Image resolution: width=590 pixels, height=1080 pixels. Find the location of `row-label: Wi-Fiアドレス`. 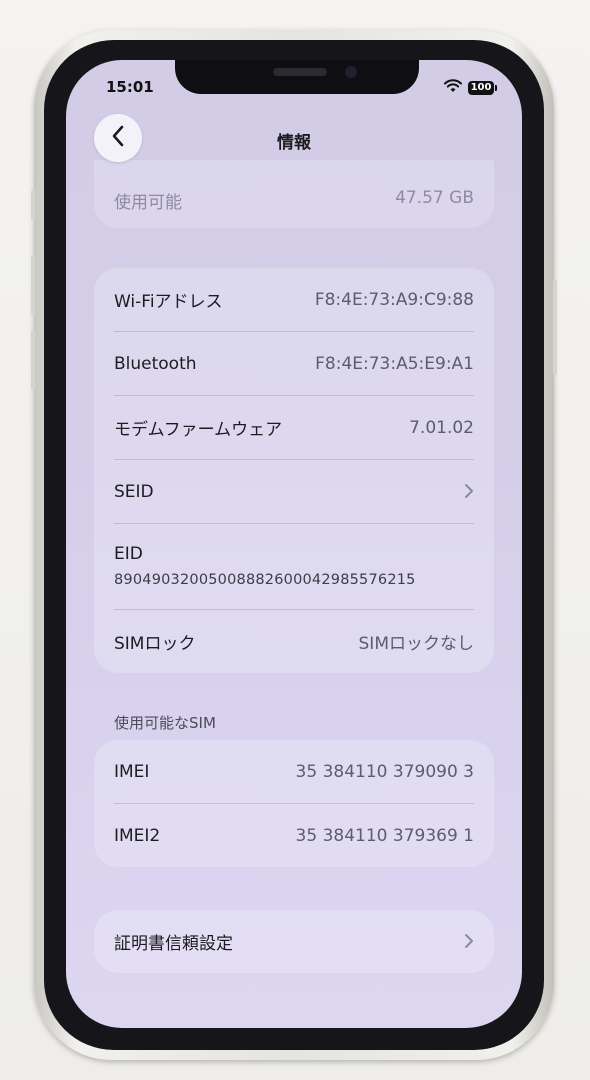

row-label: Wi-Fiアドレス is located at coordinates (168, 302).